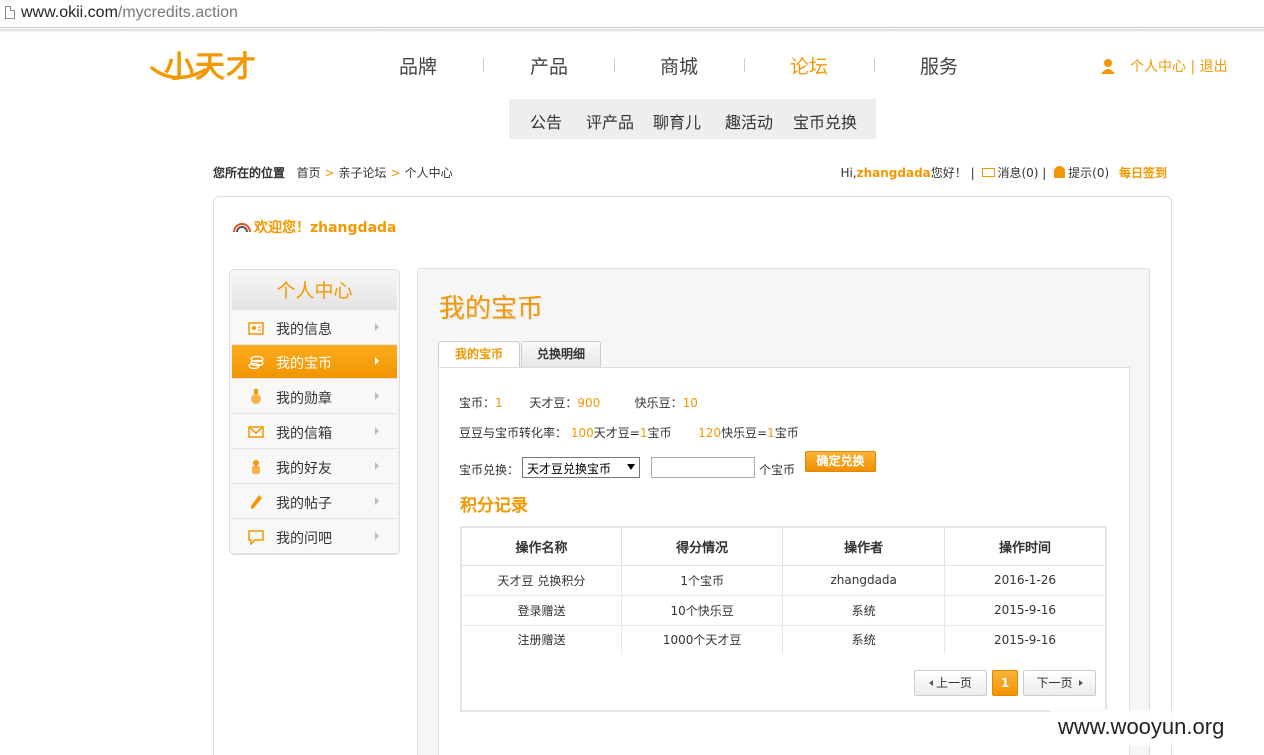 The image size is (1264, 755). Describe the element at coordinates (825, 121) in the screenshot. I see `subnav-coin-exchange: 宝币兑换` at that location.